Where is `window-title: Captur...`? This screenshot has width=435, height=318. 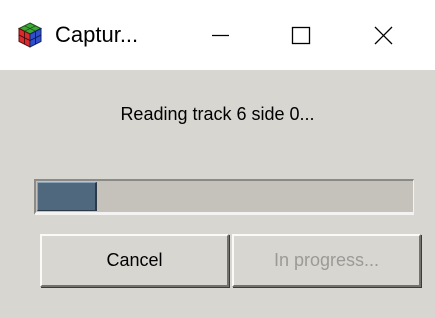
window-title: Captur... is located at coordinates (97, 34).